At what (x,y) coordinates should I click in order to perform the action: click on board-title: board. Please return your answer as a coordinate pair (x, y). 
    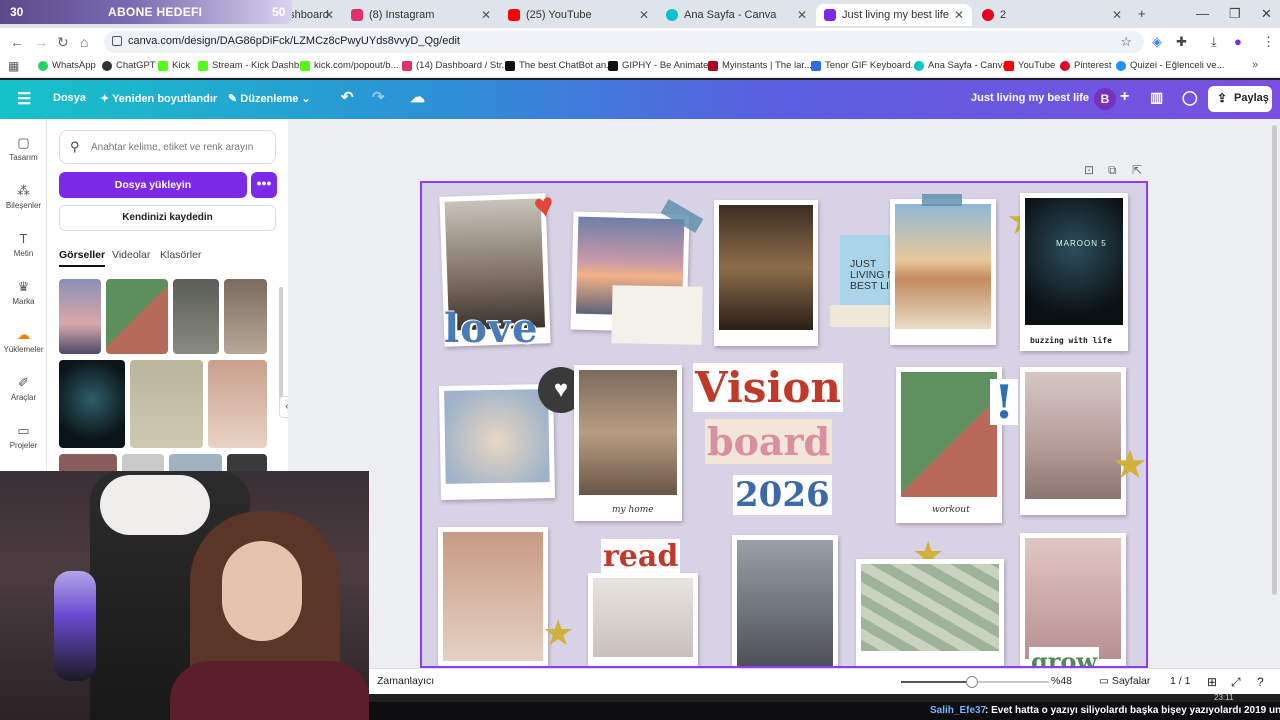
    Looking at the image, I should click on (768, 441).